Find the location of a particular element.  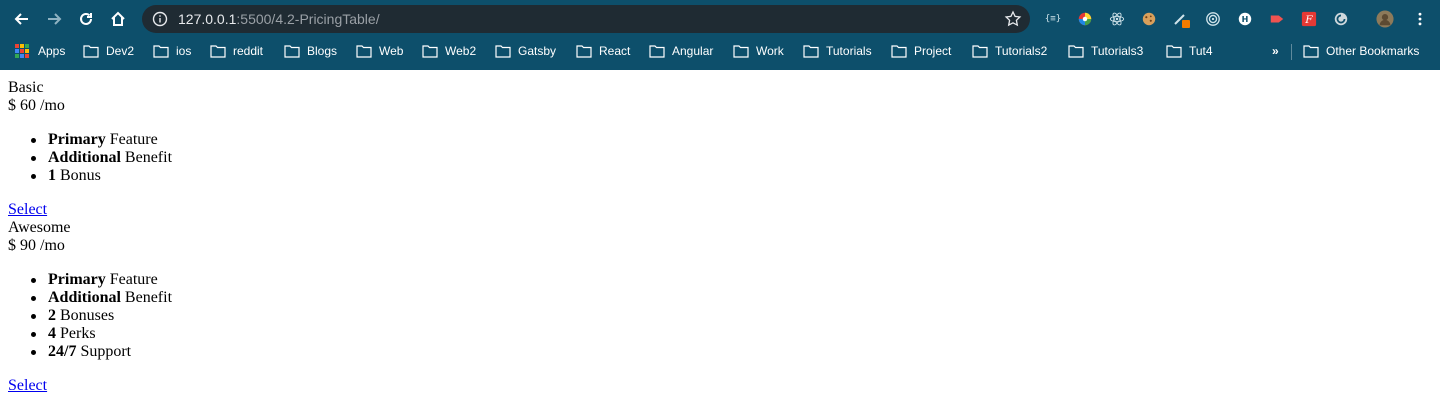

extension-h-icon: H is located at coordinates (1245, 19).